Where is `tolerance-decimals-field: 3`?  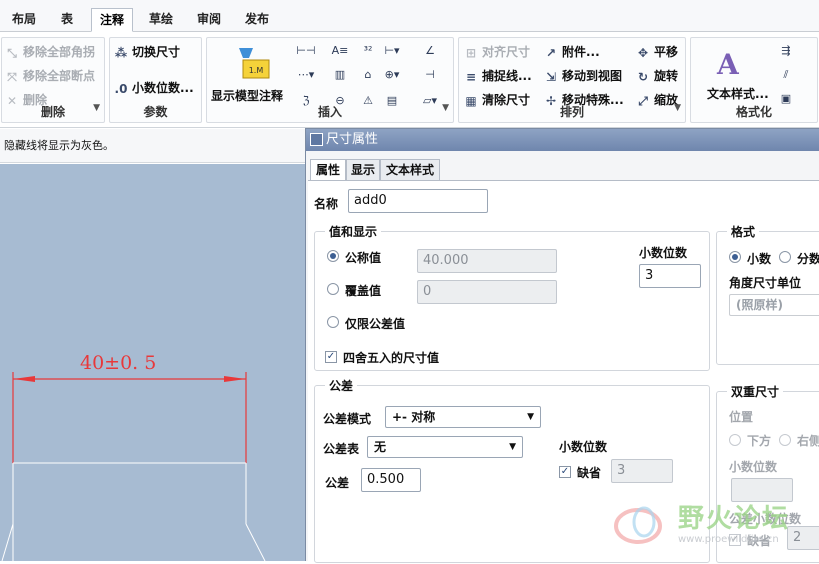 tolerance-decimals-field: 3 is located at coordinates (642, 471).